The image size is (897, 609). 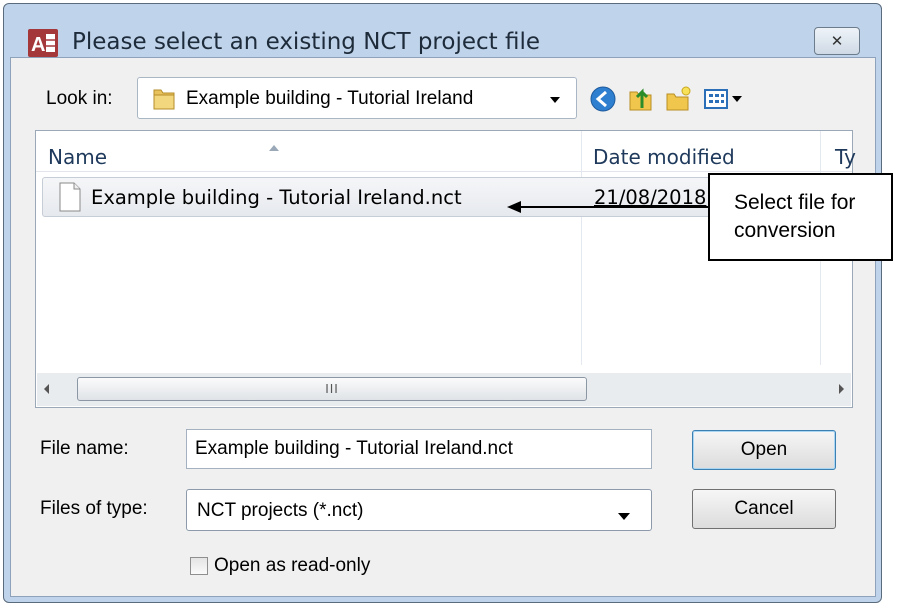 What do you see at coordinates (841, 389) in the screenshot?
I see `scroll-right-icon` at bounding box center [841, 389].